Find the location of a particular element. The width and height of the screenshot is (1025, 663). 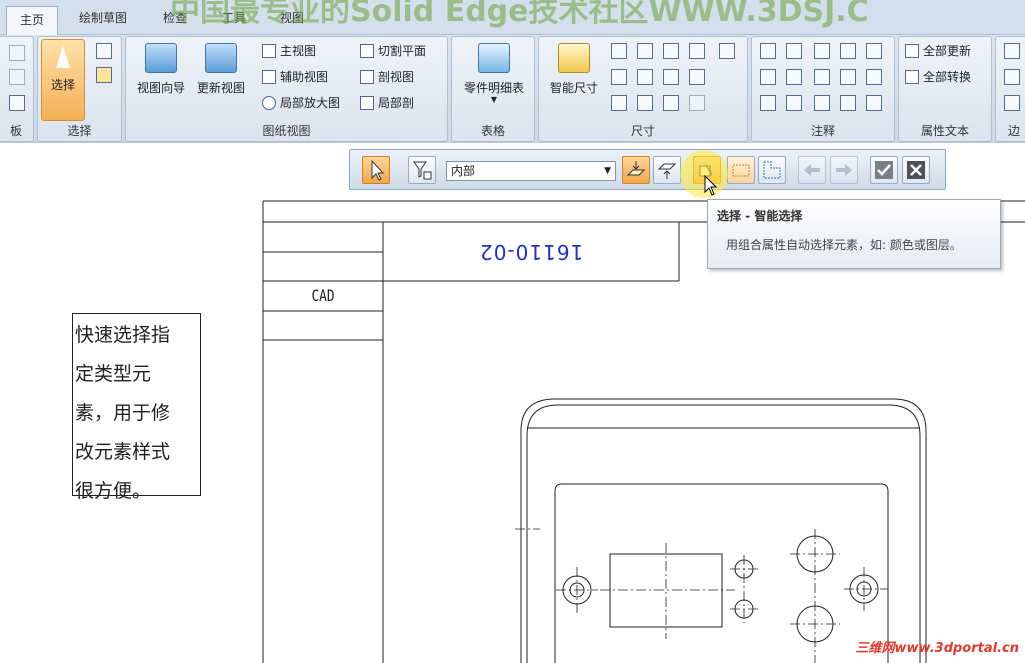

cancel-button is located at coordinates (916, 170).